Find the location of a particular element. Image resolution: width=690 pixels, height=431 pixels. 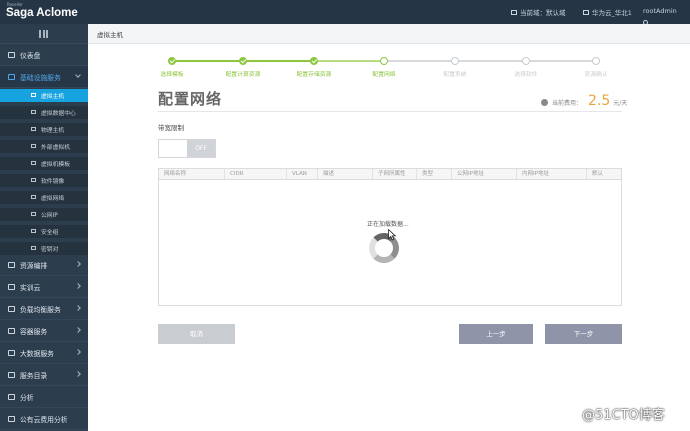

mouse-cursor-icon is located at coordinates (392, 235).